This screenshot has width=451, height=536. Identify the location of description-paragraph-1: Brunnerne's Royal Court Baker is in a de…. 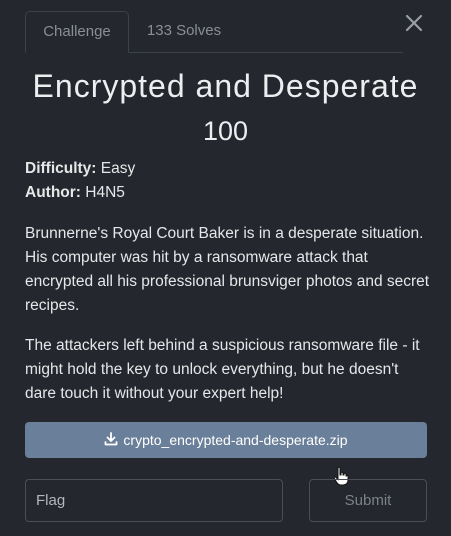
(227, 269).